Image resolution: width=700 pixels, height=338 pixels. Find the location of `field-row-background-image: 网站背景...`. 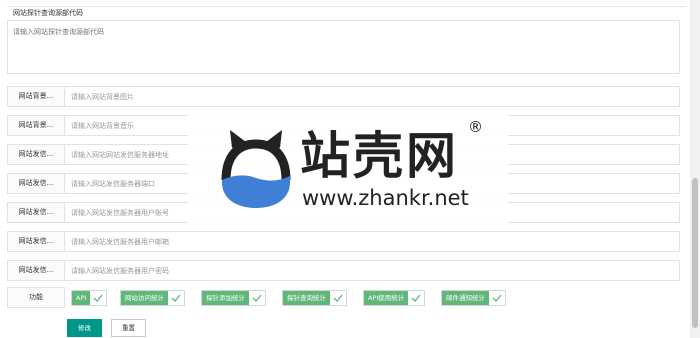

field-row-background-image: 网站背景... is located at coordinates (343, 96).